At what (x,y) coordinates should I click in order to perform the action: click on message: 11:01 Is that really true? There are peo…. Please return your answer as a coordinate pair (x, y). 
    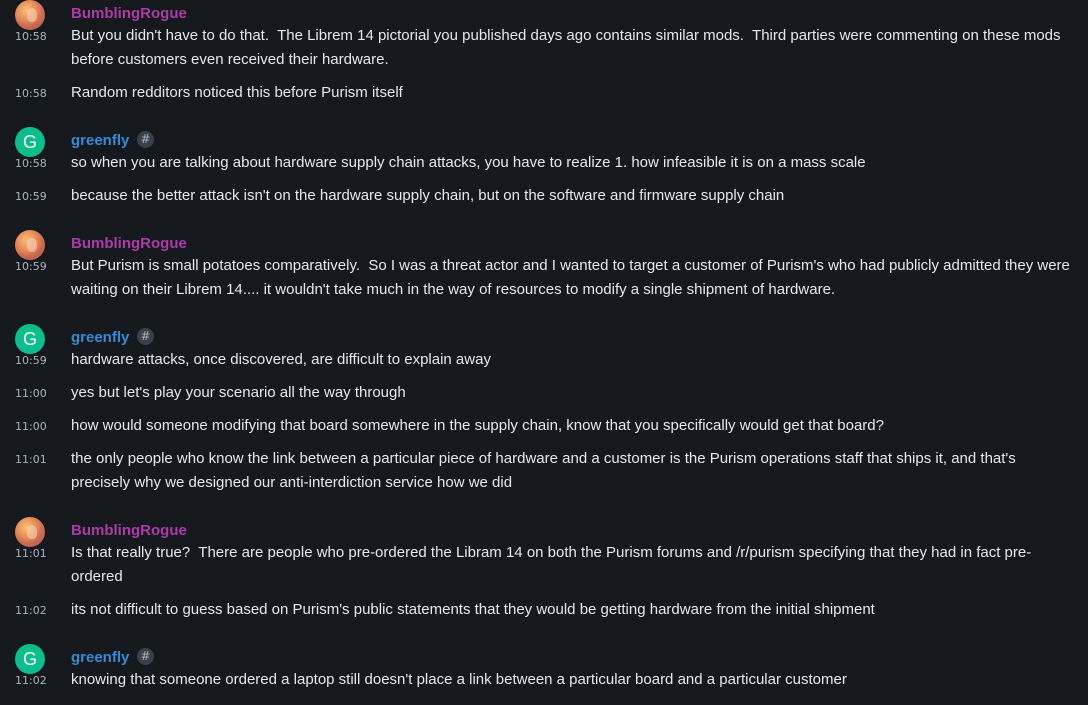
    Looking at the image, I should click on (544, 564).